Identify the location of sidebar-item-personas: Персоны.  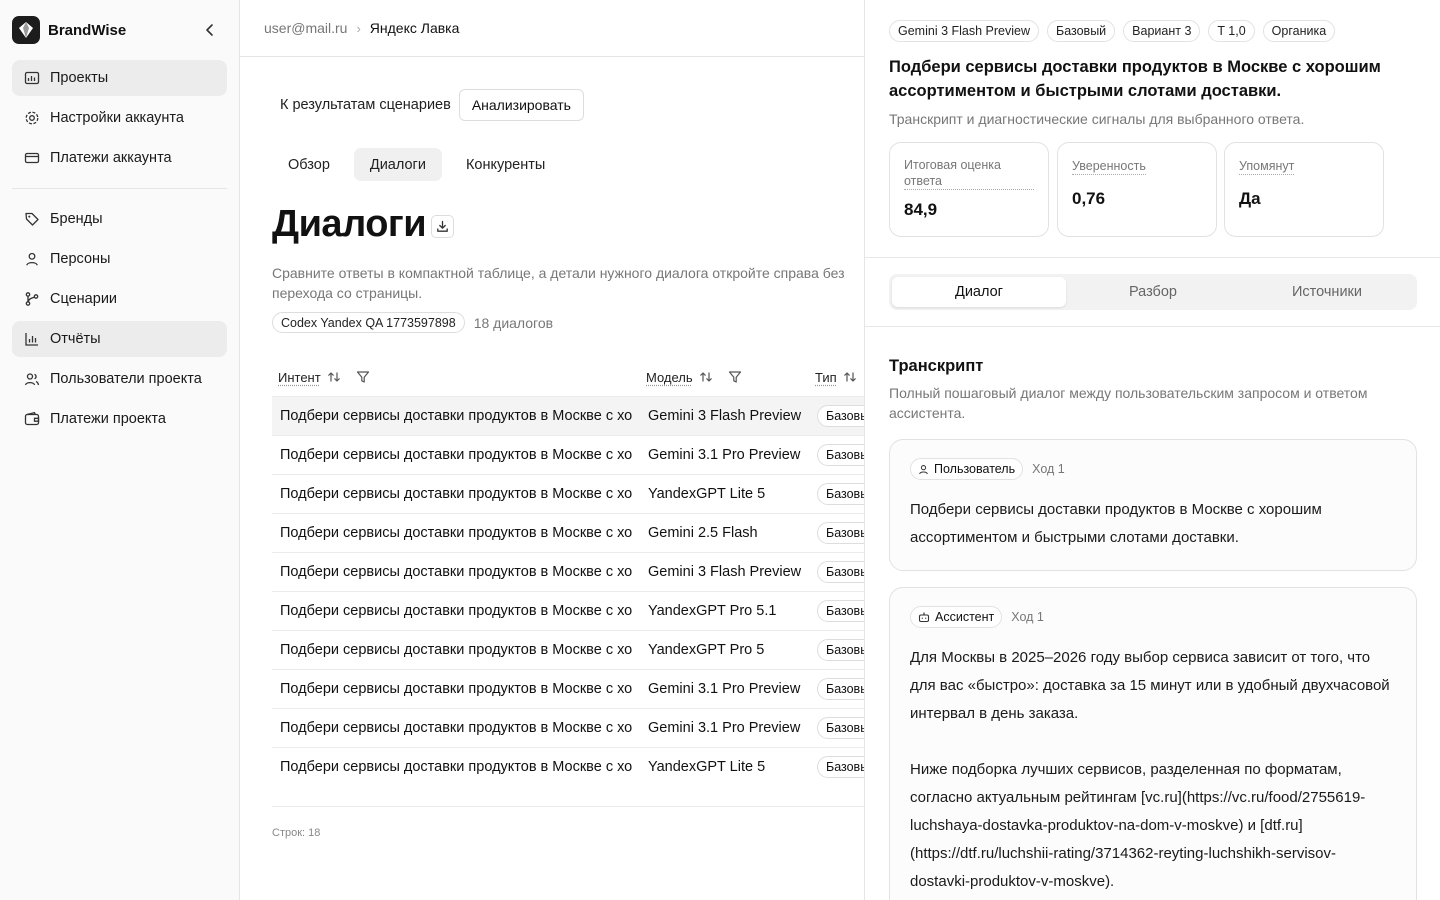
(119, 259).